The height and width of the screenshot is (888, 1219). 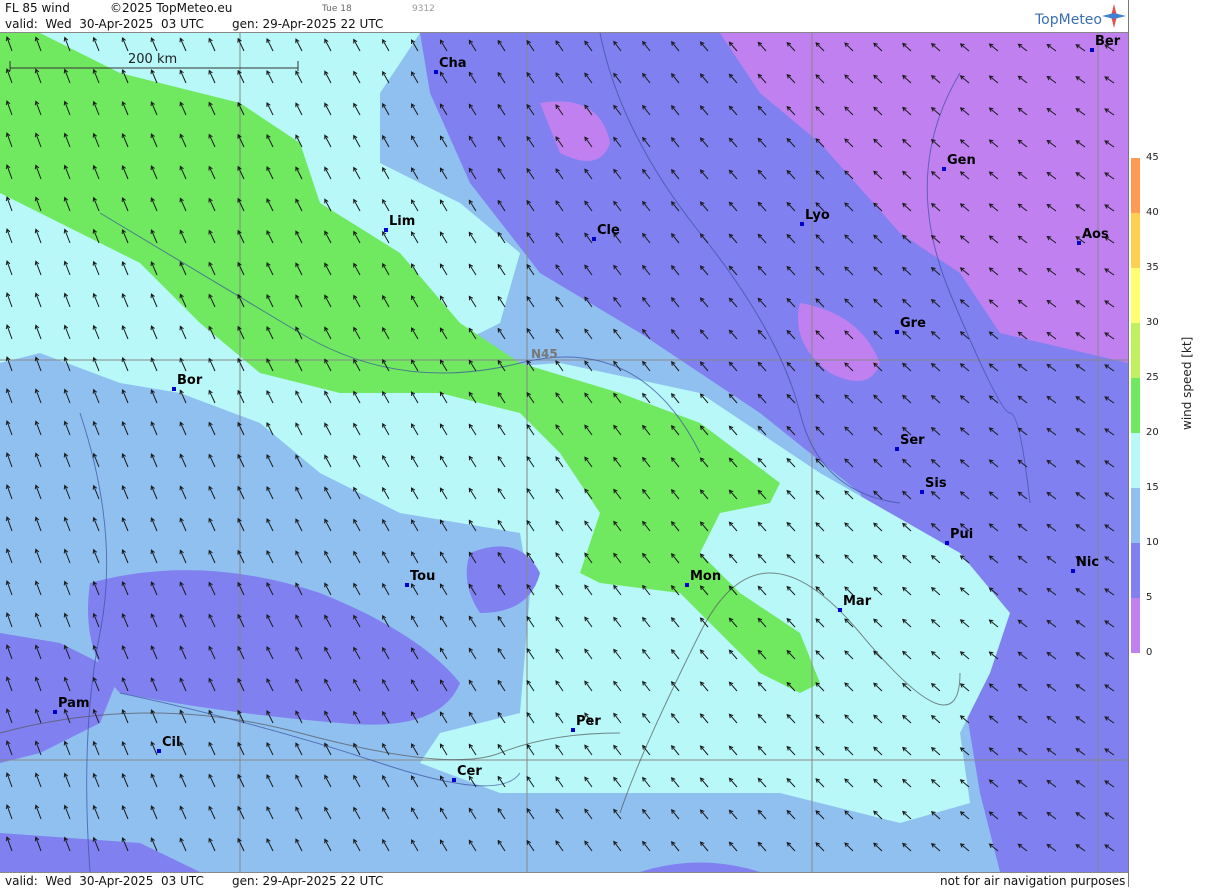 I want to click on city-label: Ber, so click(x=1108, y=41).